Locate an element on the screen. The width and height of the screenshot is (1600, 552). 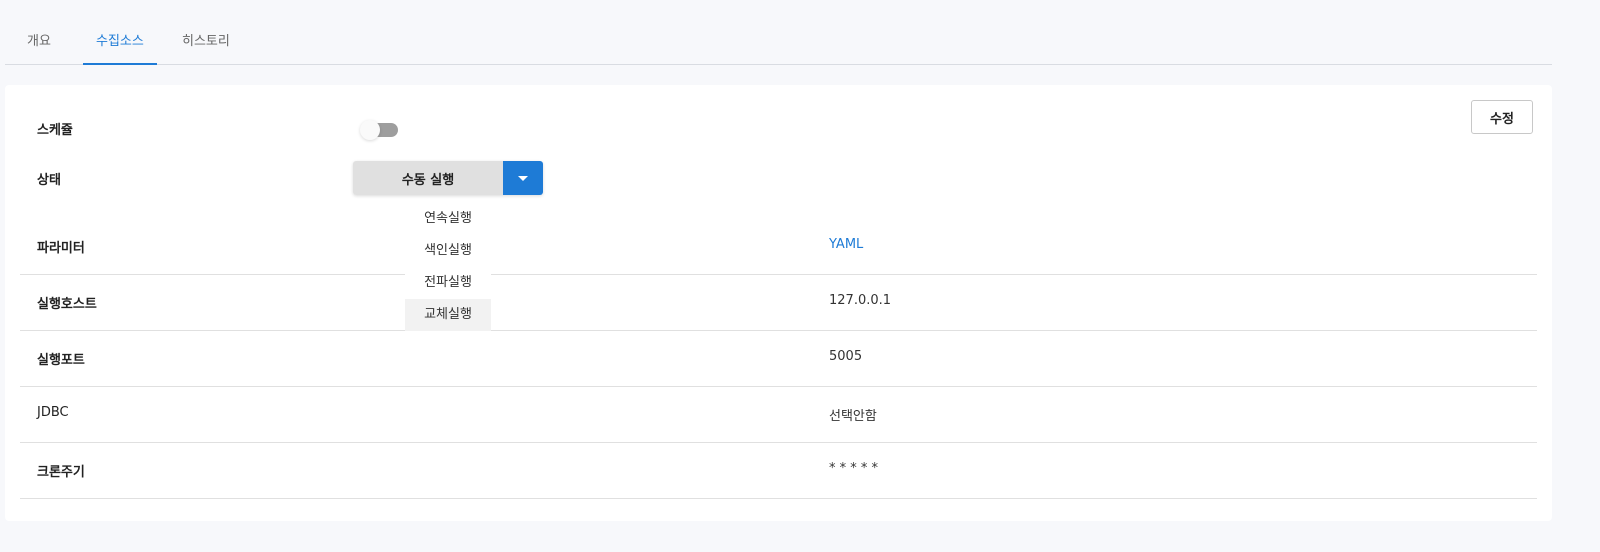
schedule-toggle is located at coordinates (379, 130).